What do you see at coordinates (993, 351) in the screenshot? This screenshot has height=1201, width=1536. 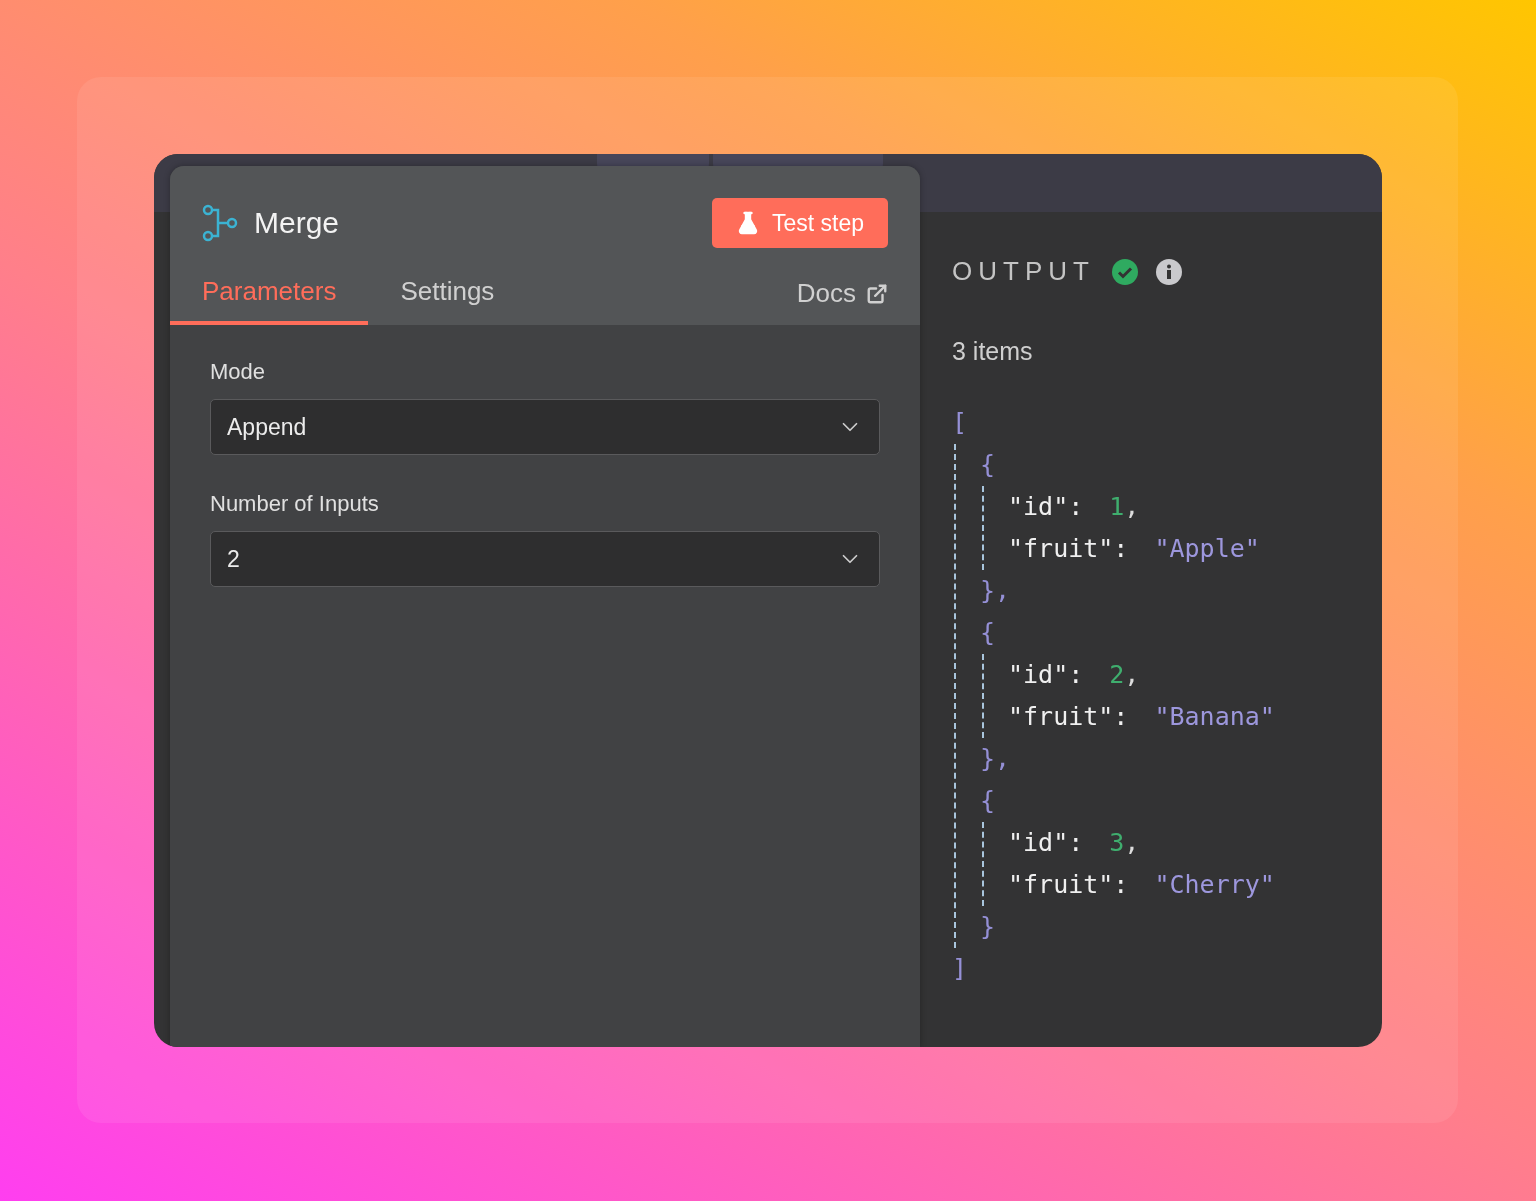 I see `item-count: 3 items` at bounding box center [993, 351].